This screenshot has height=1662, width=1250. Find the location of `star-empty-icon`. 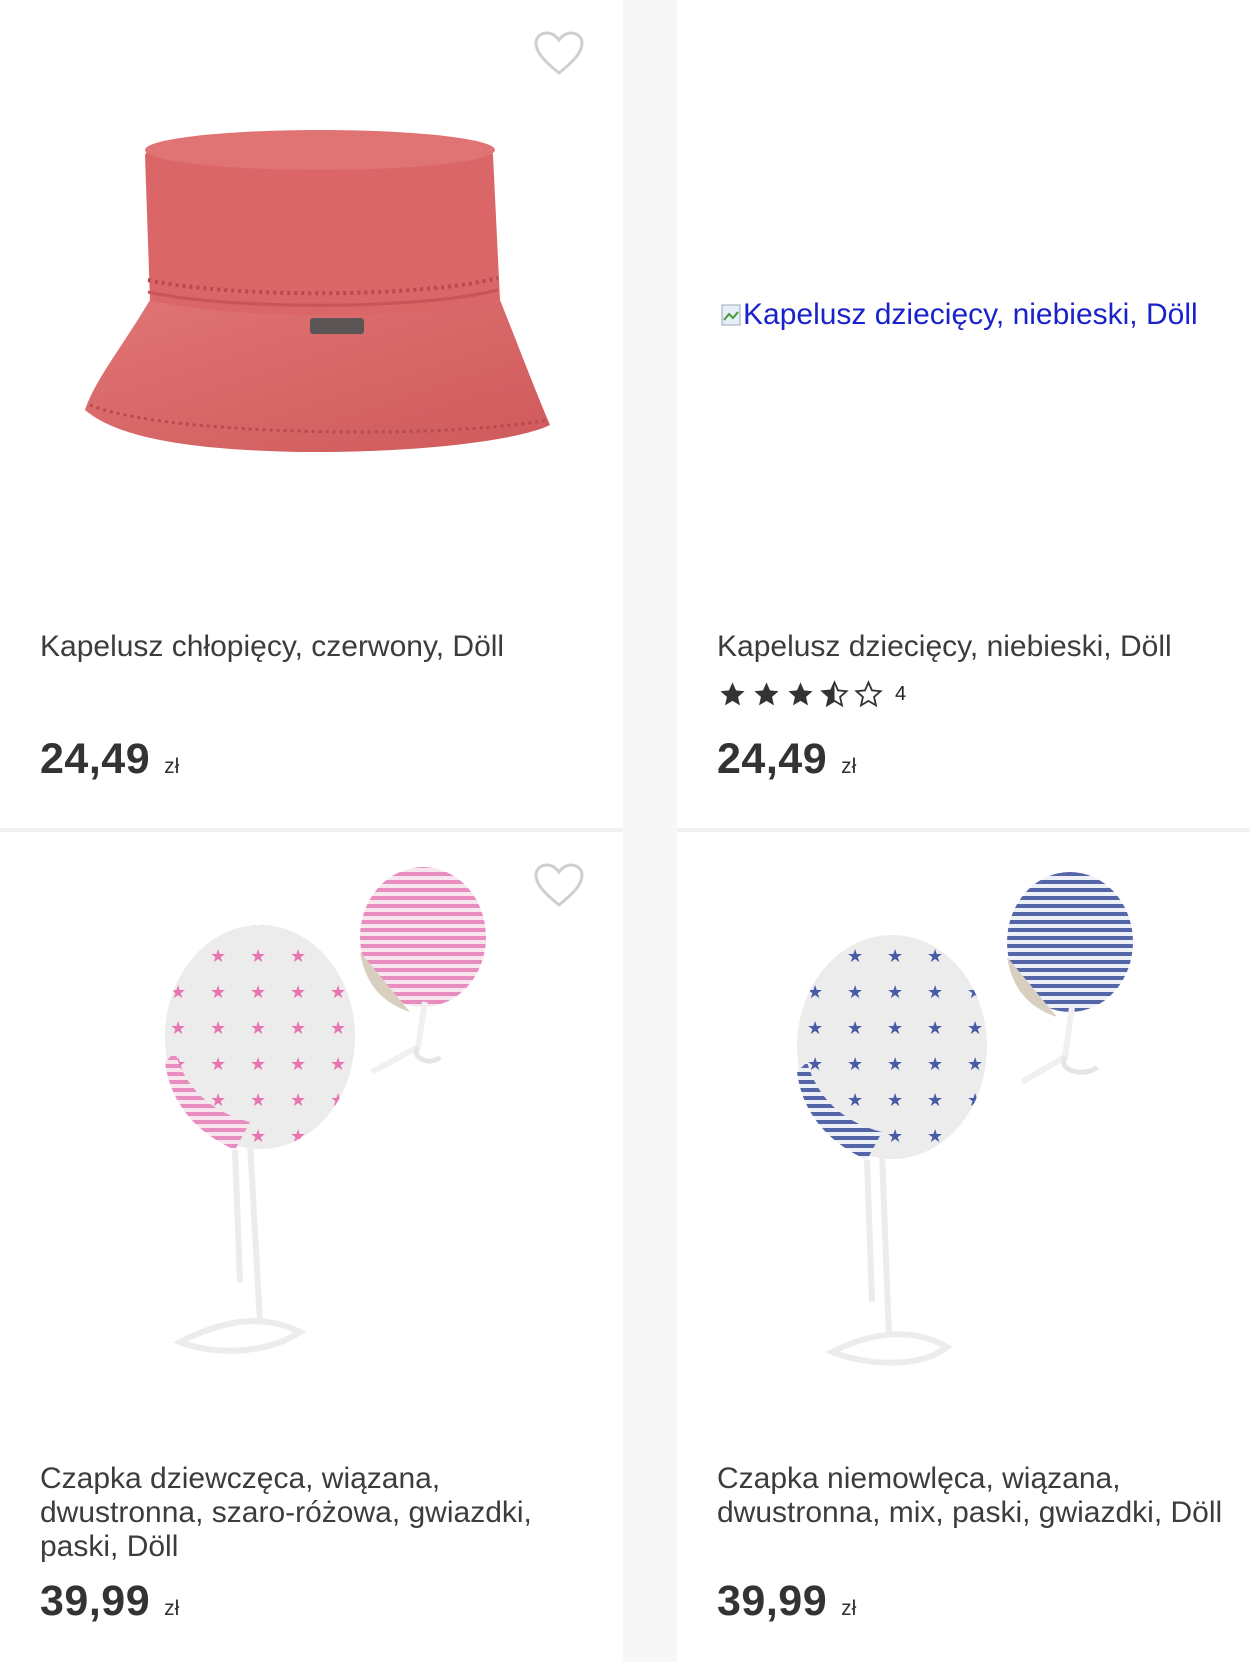

star-empty-icon is located at coordinates (868, 694).